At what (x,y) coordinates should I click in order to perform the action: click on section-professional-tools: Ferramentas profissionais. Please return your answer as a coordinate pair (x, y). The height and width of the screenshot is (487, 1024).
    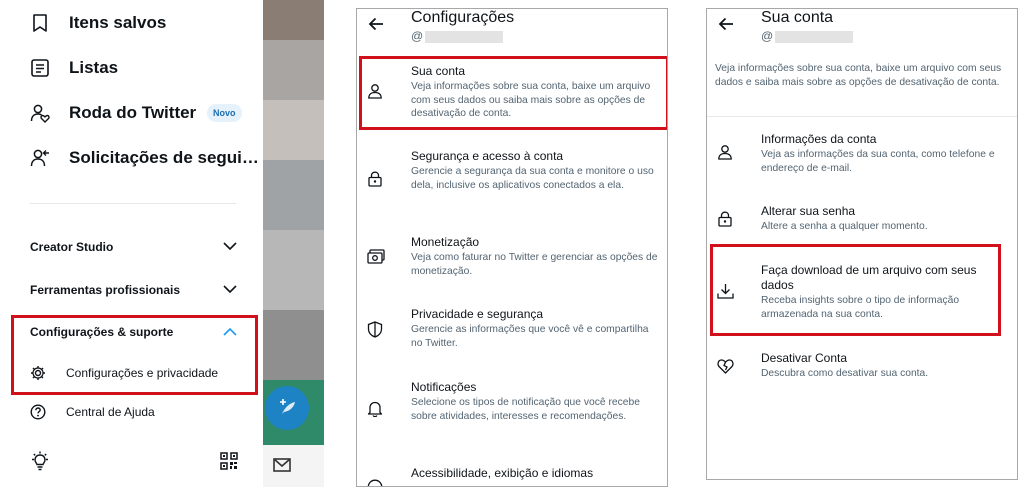
    Looking at the image, I should click on (135, 291).